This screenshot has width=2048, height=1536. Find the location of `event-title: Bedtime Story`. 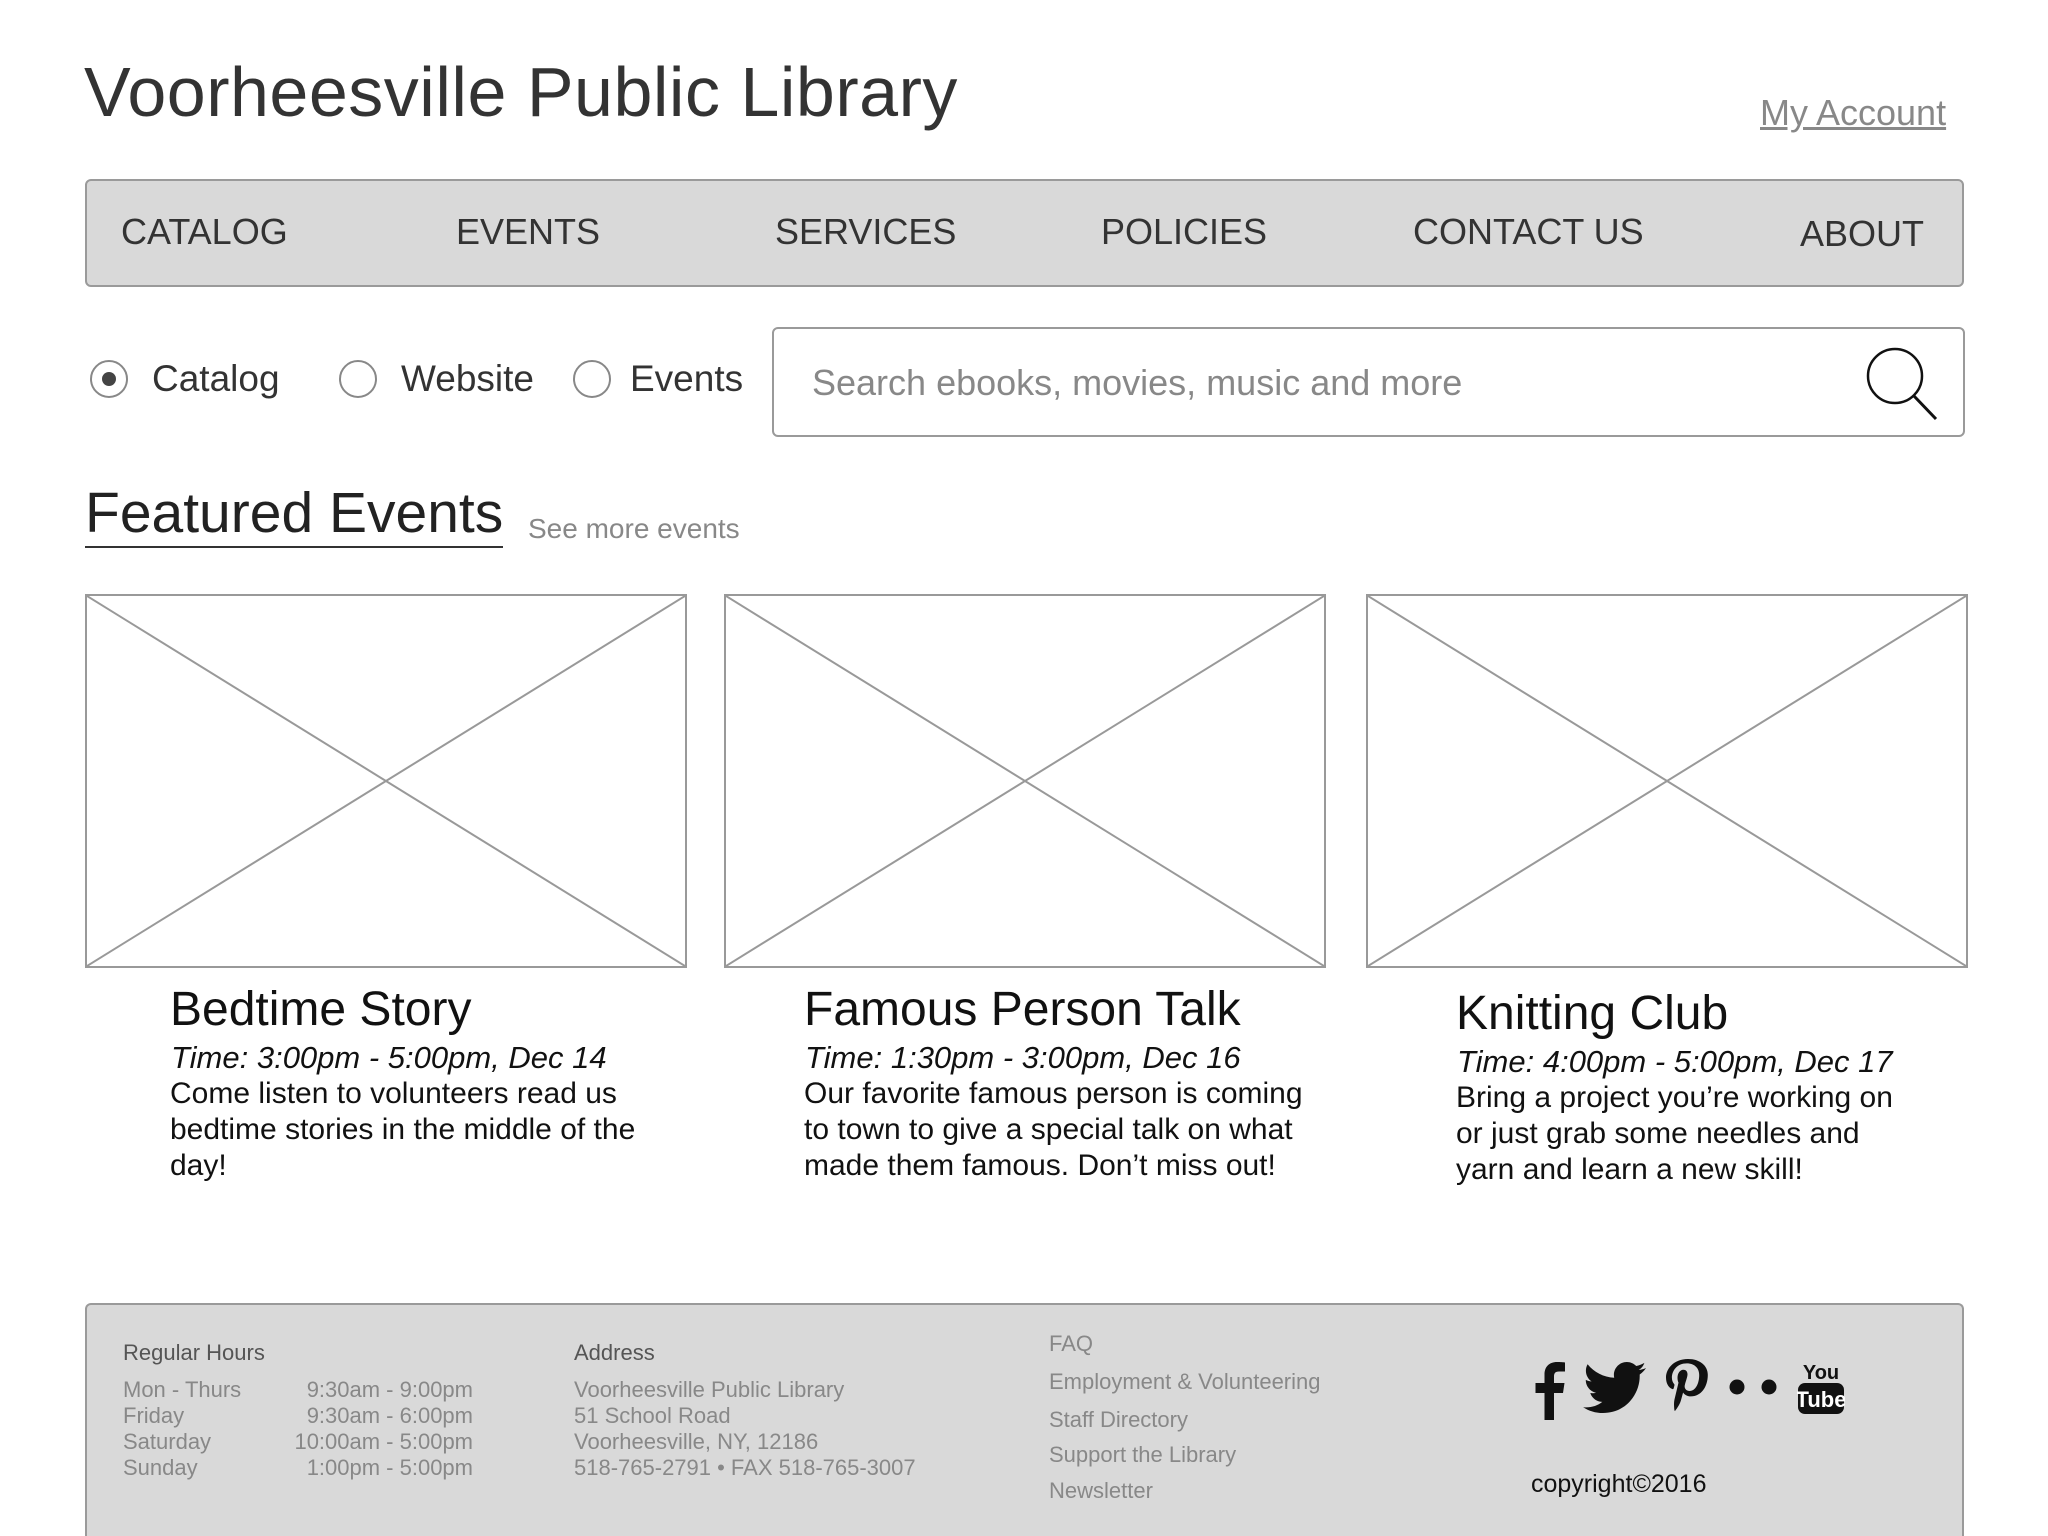

event-title: Bedtime Story is located at coordinates (320, 1009).